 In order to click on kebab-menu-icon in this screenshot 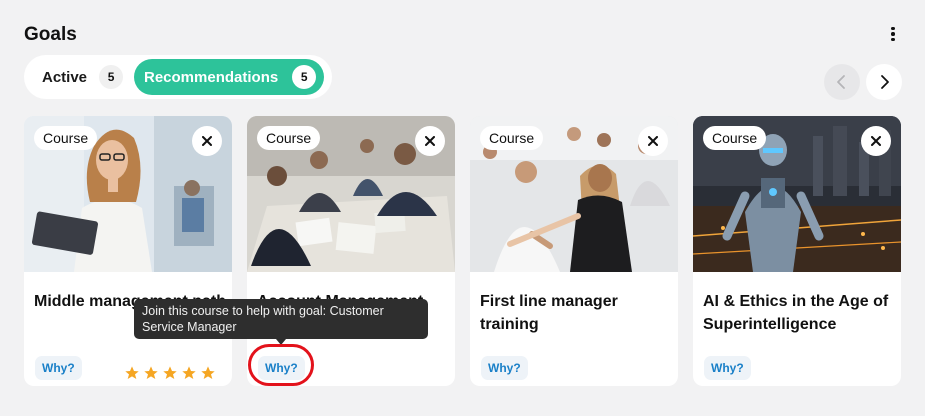, I will do `click(893, 34)`.